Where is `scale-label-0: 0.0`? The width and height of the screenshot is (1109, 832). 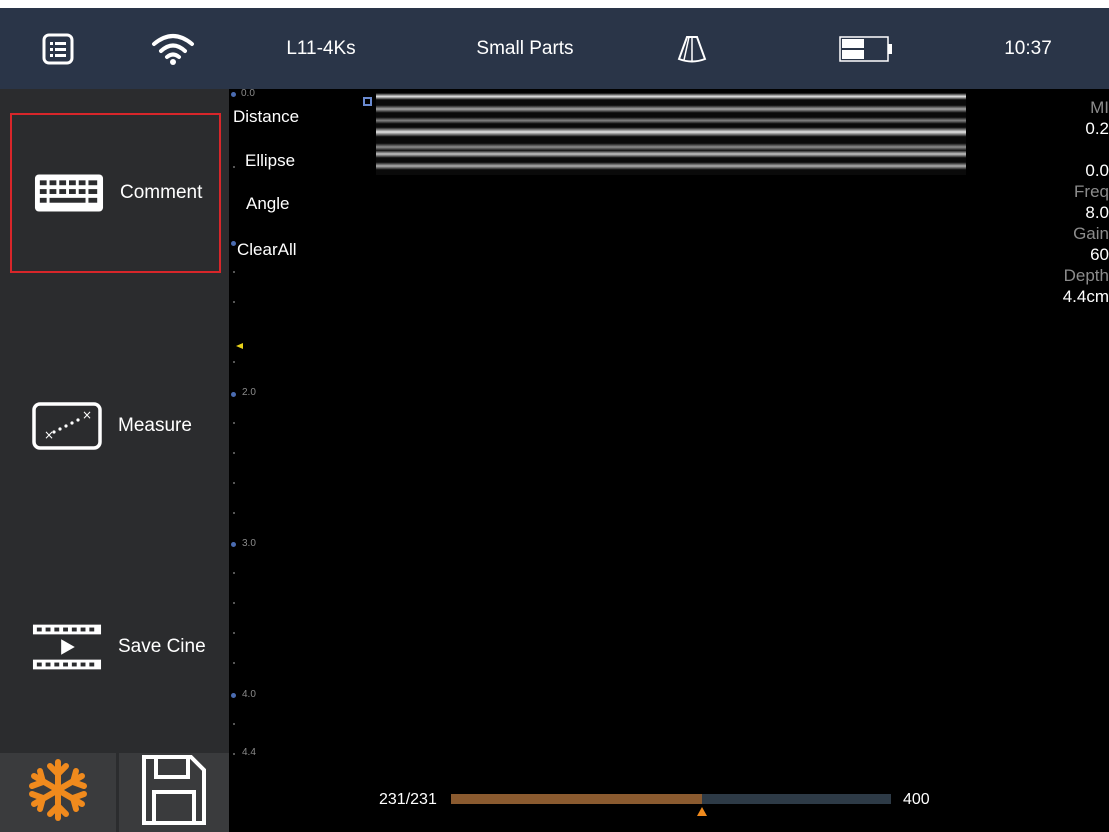 scale-label-0: 0.0 is located at coordinates (248, 93).